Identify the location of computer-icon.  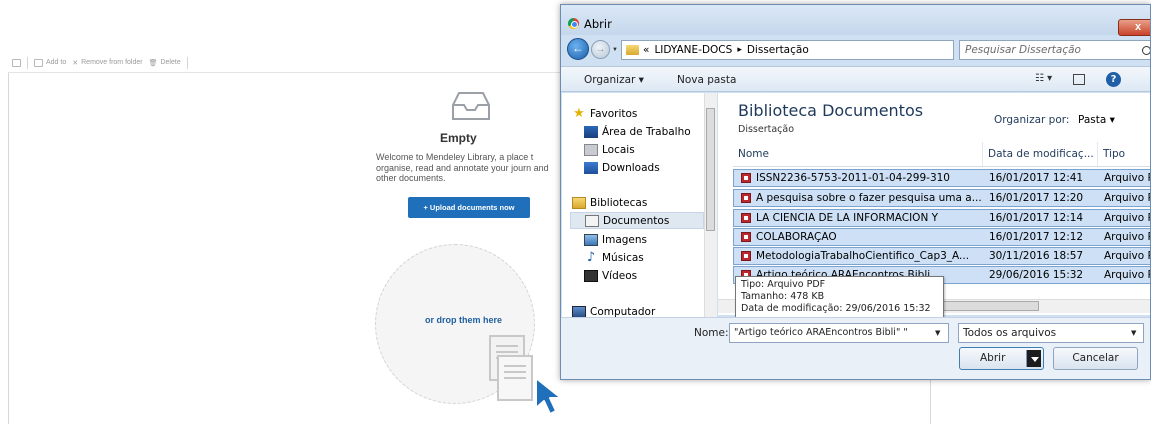
(579, 311).